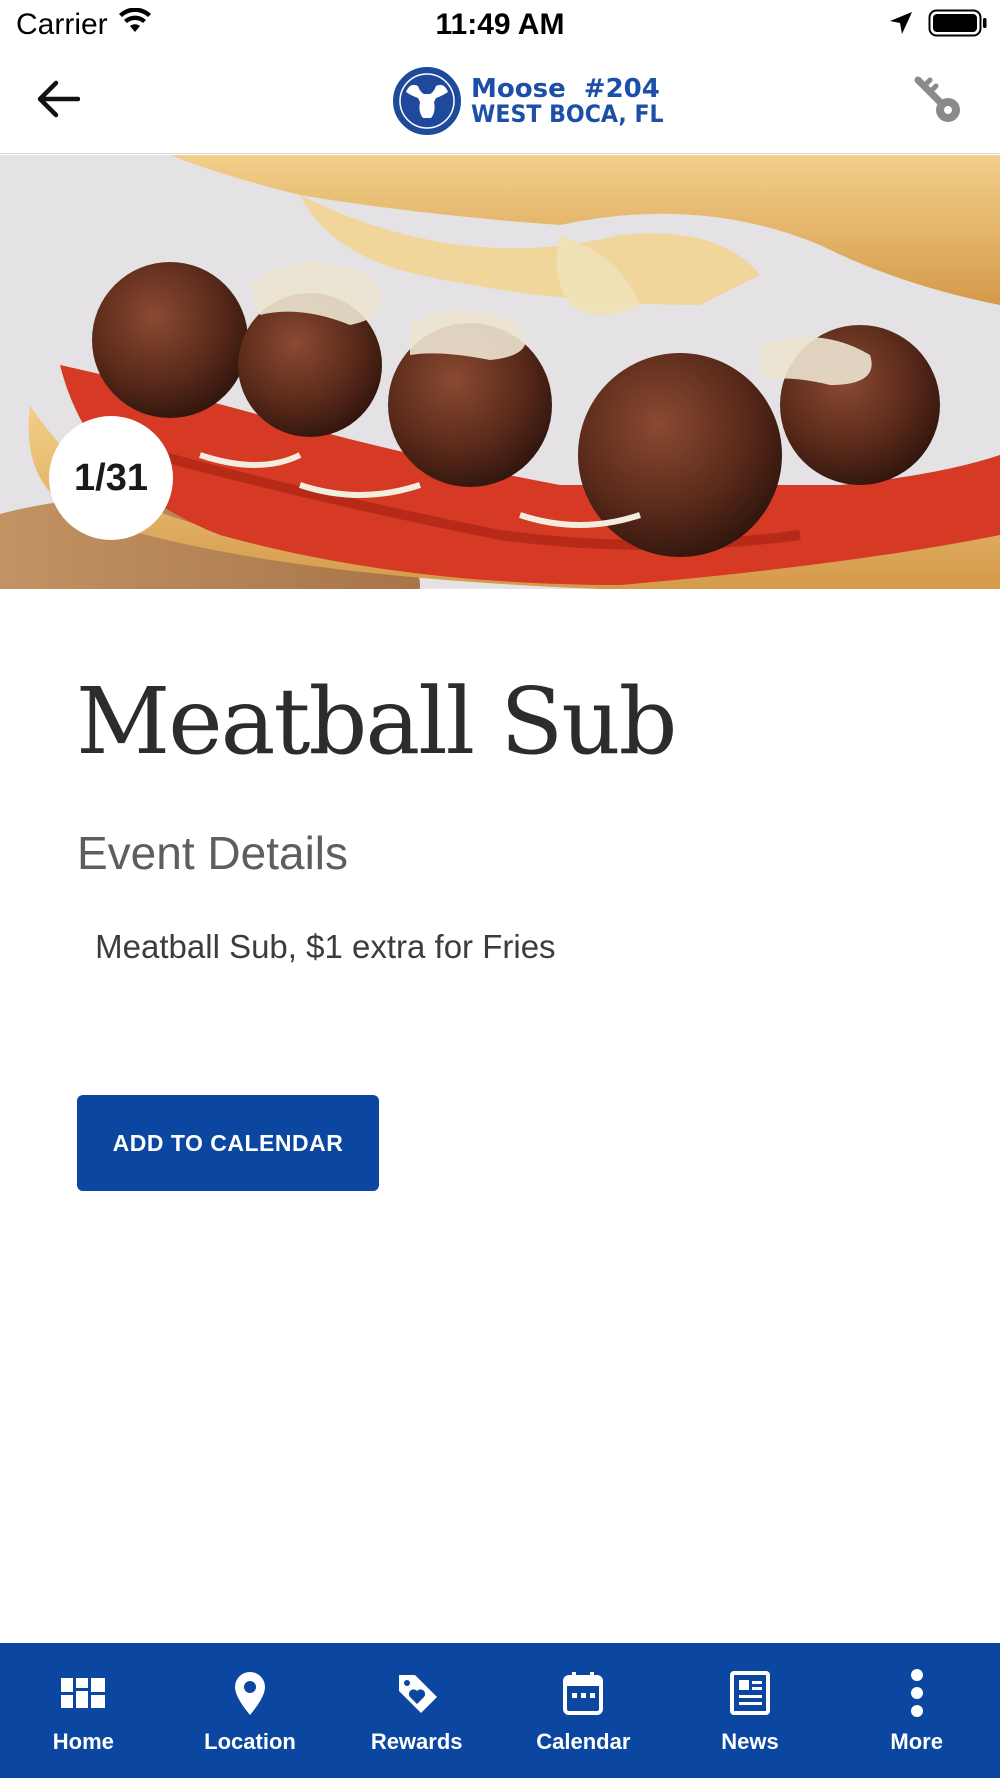  I want to click on status-time: 11:49 AM, so click(500, 24).